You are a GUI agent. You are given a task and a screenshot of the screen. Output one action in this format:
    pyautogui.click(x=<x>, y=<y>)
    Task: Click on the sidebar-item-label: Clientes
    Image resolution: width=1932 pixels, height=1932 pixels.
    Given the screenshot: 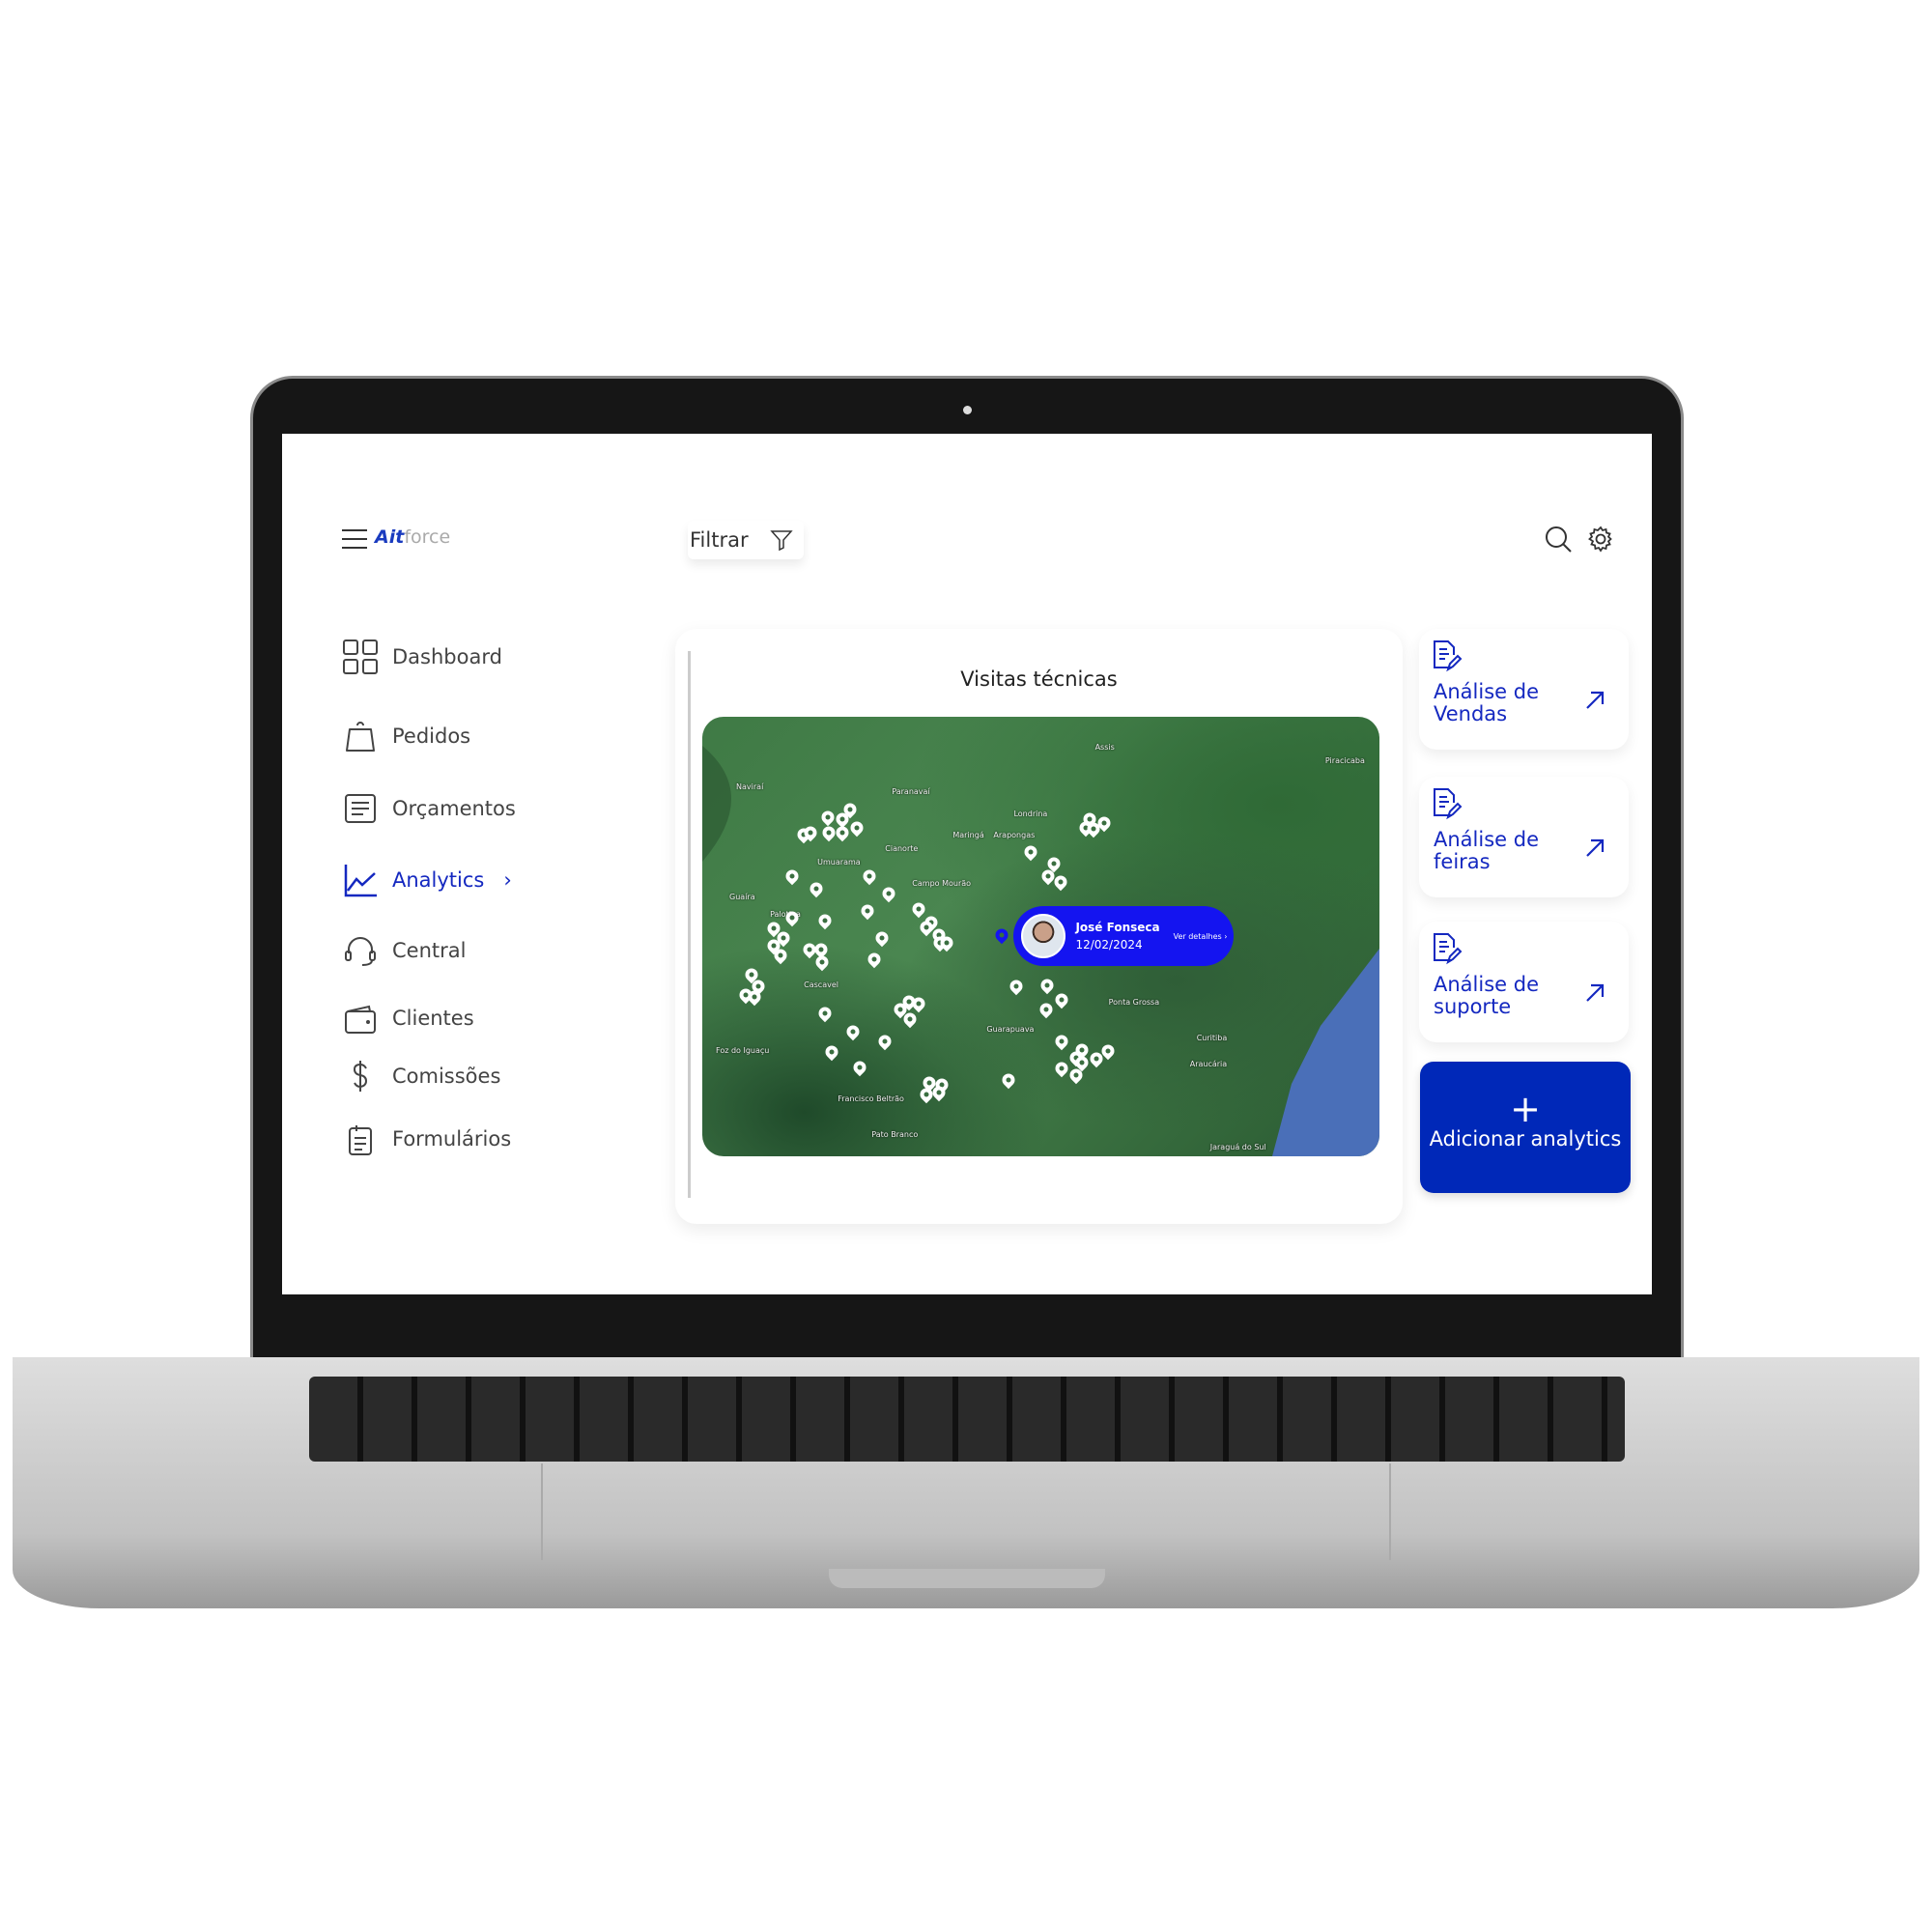 What is the action you would take?
    pyautogui.click(x=433, y=1018)
    